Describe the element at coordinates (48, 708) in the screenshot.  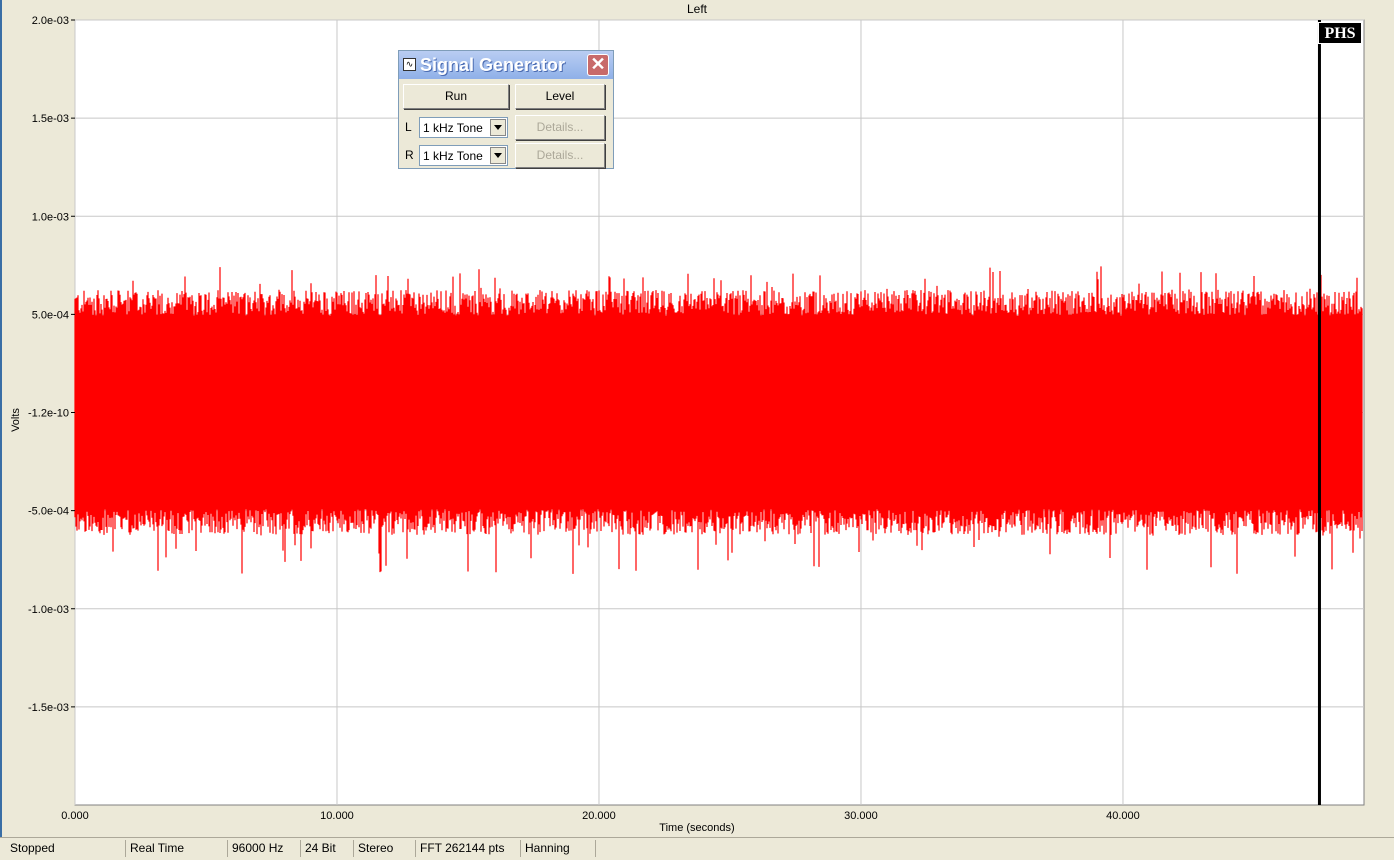
I see `y-tick-label: -1.5e-03` at that location.